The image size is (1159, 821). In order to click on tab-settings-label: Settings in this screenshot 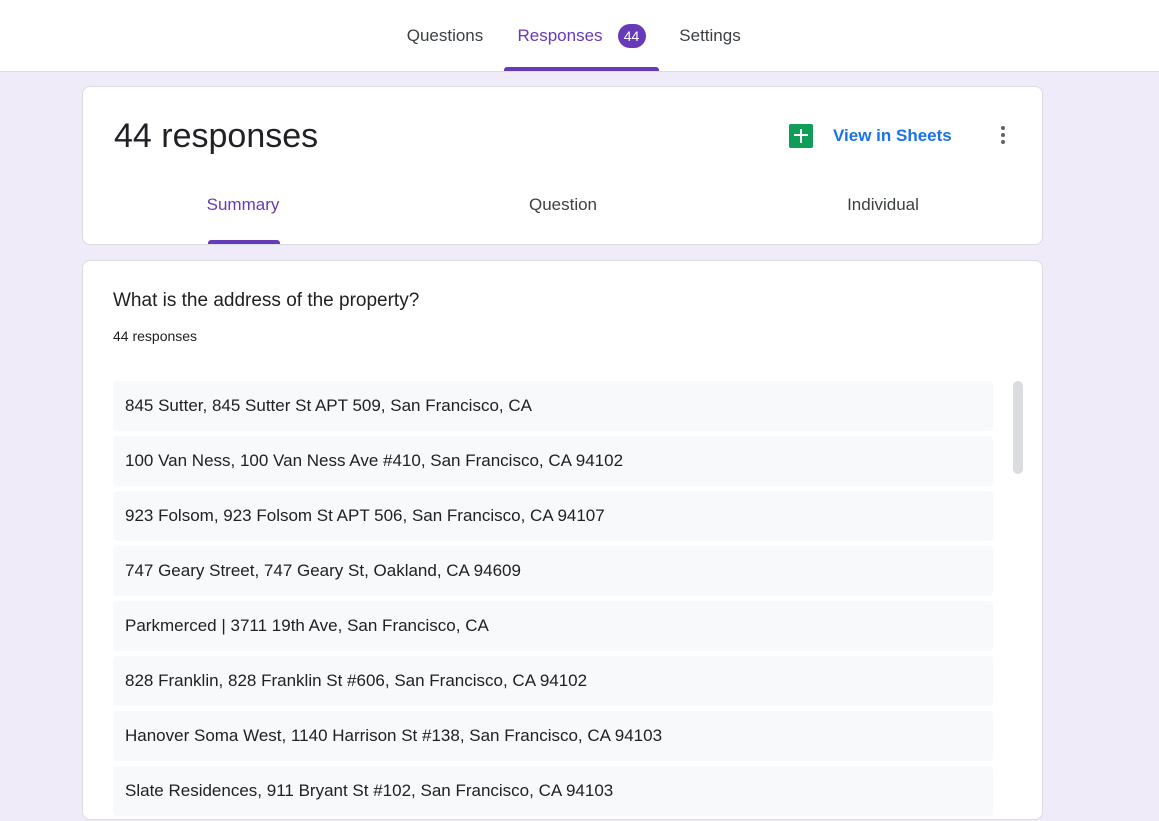, I will do `click(710, 35)`.